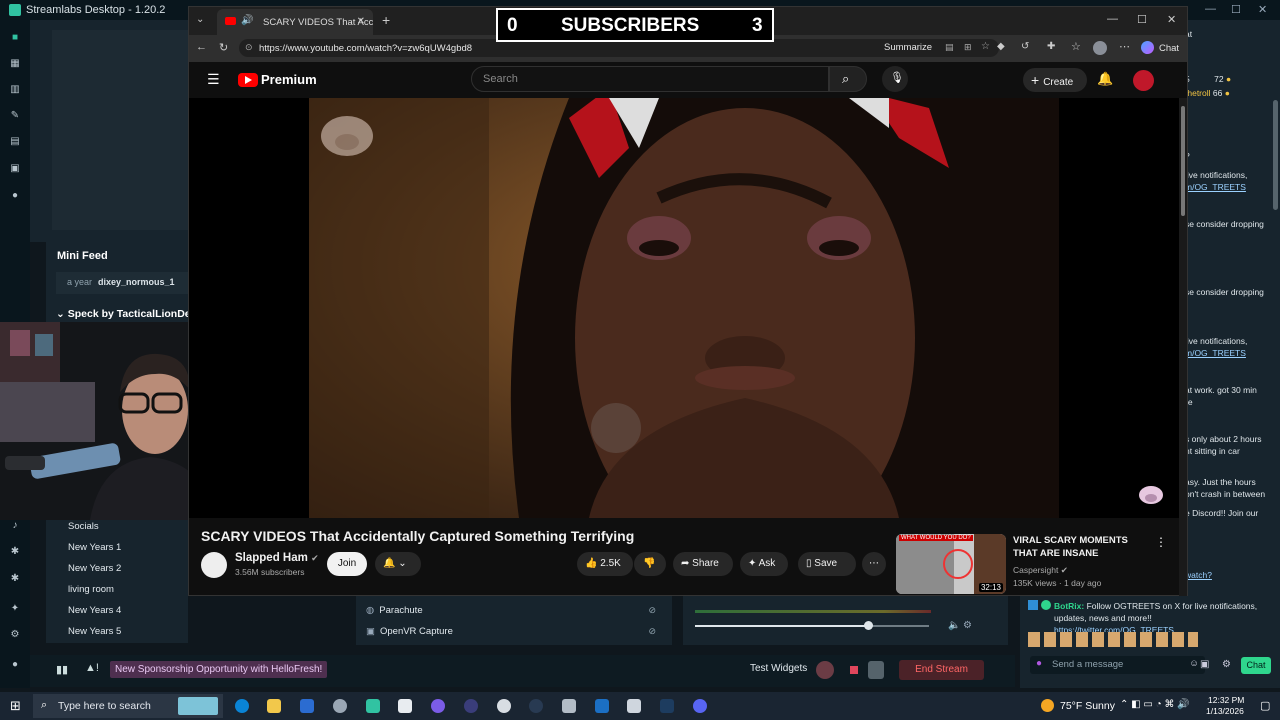 The width and height of the screenshot is (1280, 720). I want to click on chat-scrollbar, so click(1275, 155).